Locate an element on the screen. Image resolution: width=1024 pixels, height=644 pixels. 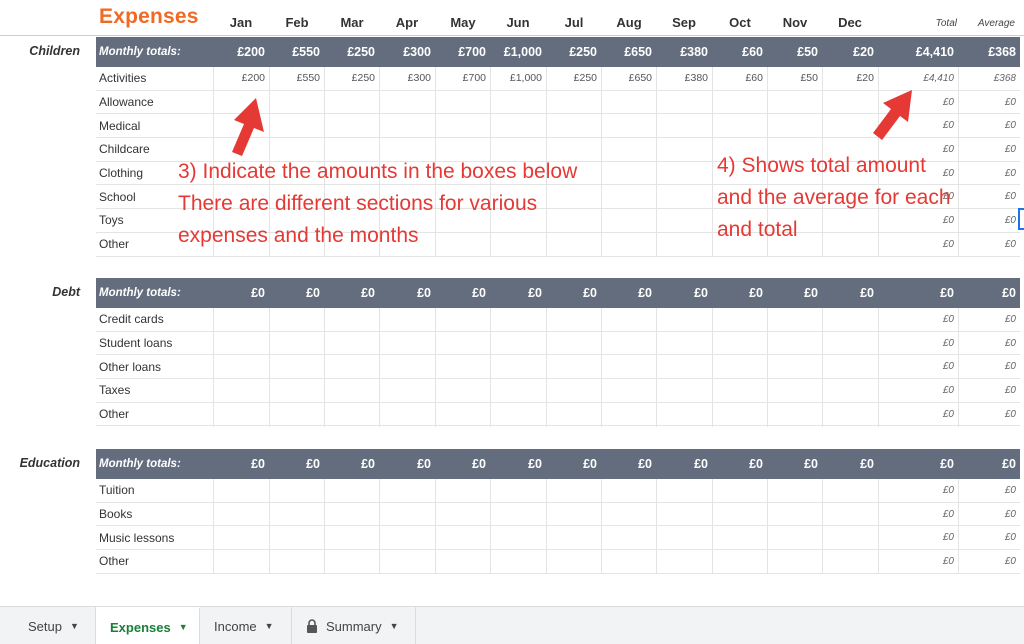
amount-input-cell: £60 is located at coordinates (739, 78).